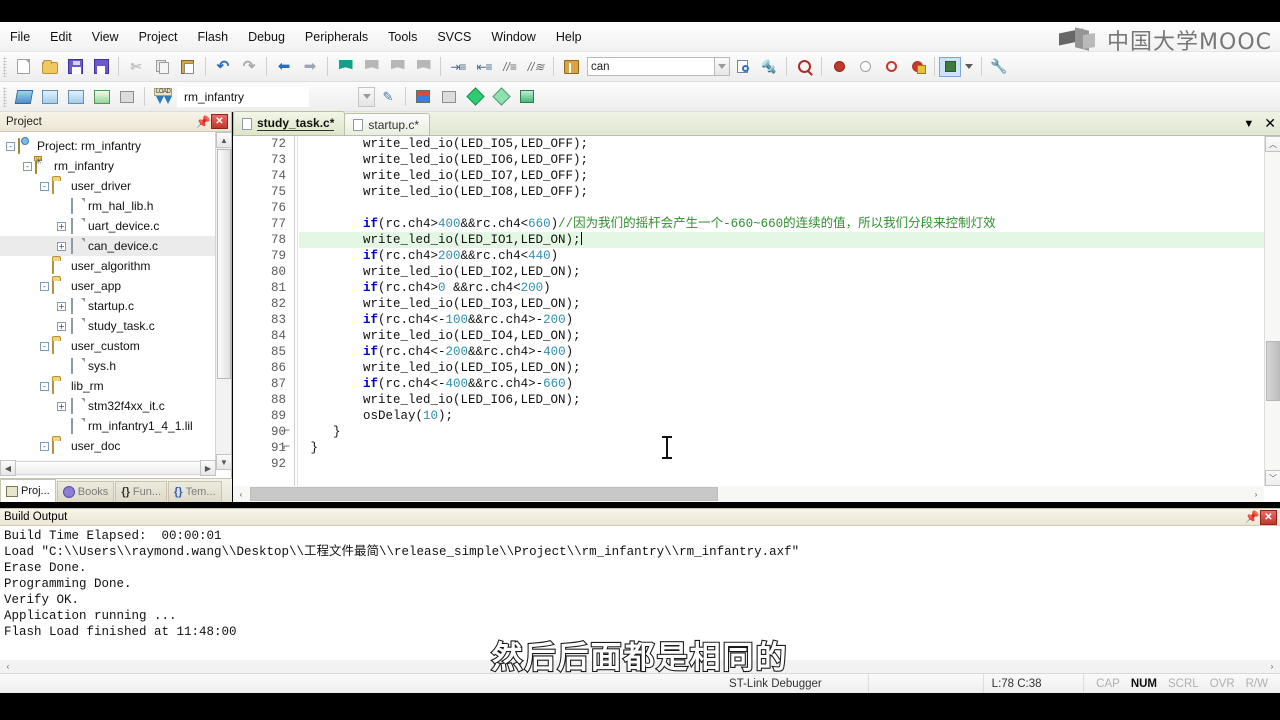 The image size is (1280, 720). Describe the element at coordinates (781, 416) in the screenshot. I see `code-line: osDelay(10);` at that location.